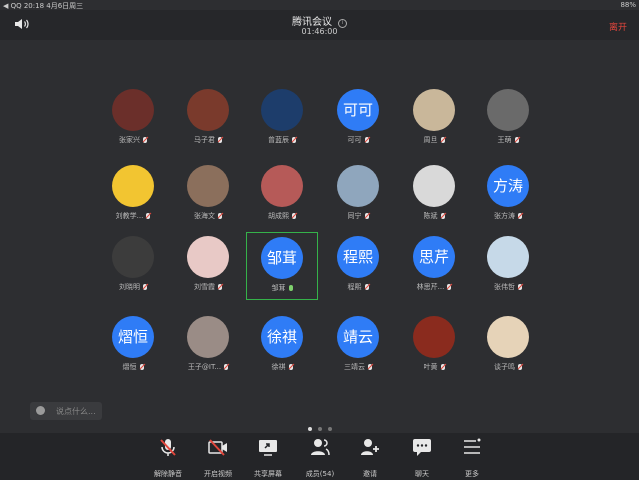  I want to click on participant-name: 张海文, so click(204, 216).